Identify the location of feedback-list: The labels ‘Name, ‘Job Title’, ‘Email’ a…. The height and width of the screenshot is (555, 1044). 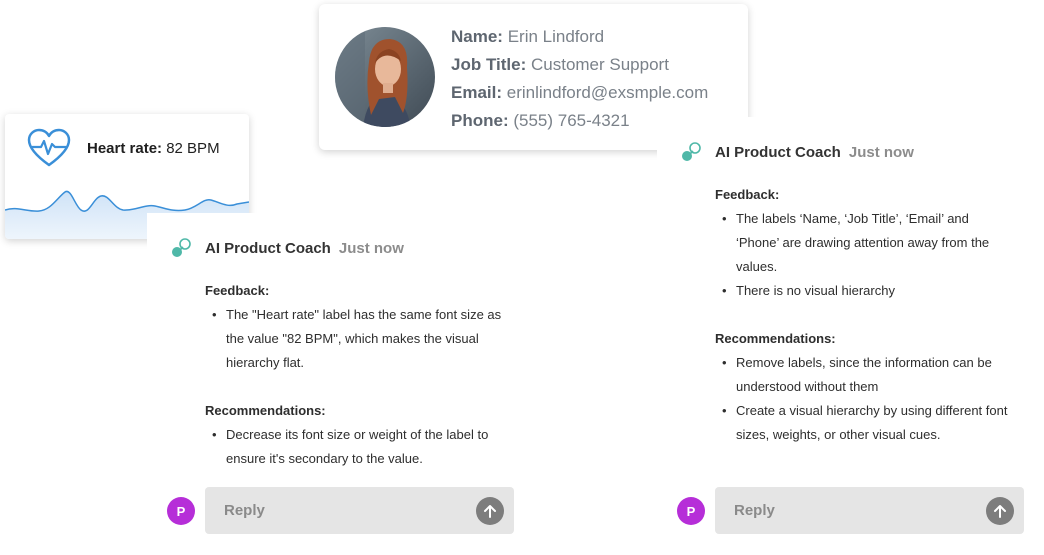
(865, 255).